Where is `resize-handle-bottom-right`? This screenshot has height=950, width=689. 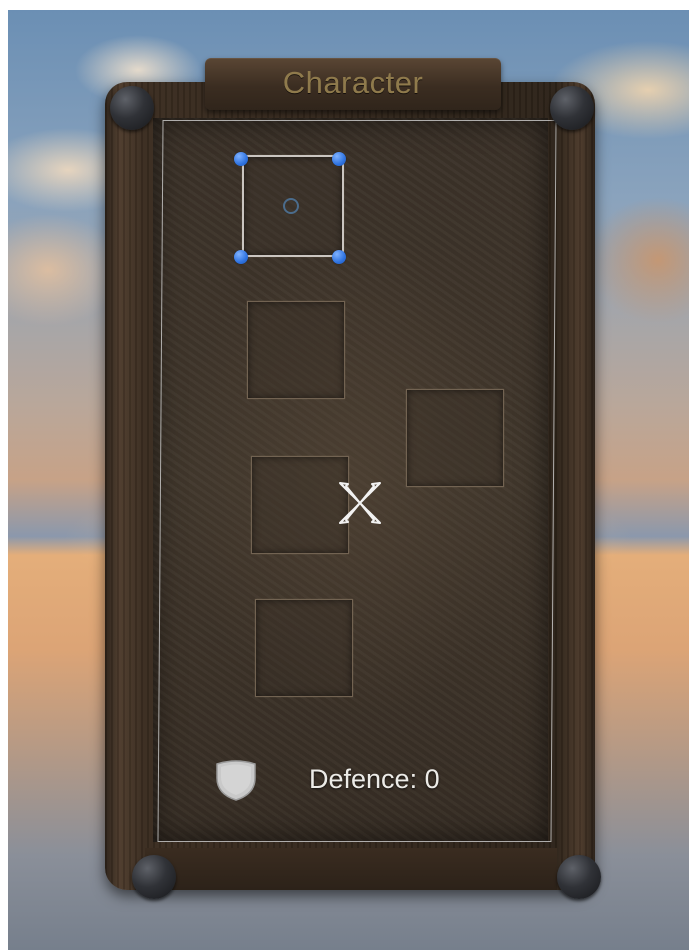
resize-handle-bottom-right is located at coordinates (339, 257).